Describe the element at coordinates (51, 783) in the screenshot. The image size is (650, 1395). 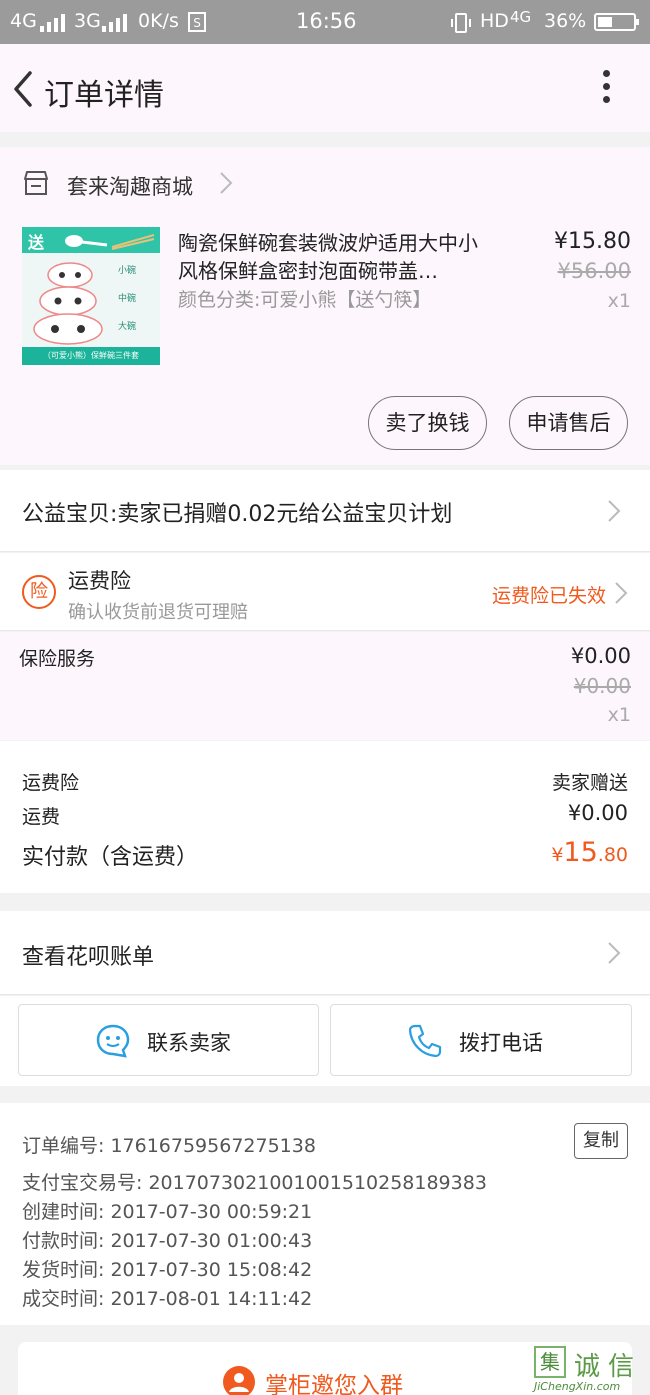
I see `fee-insurance-label: 运费险` at that location.